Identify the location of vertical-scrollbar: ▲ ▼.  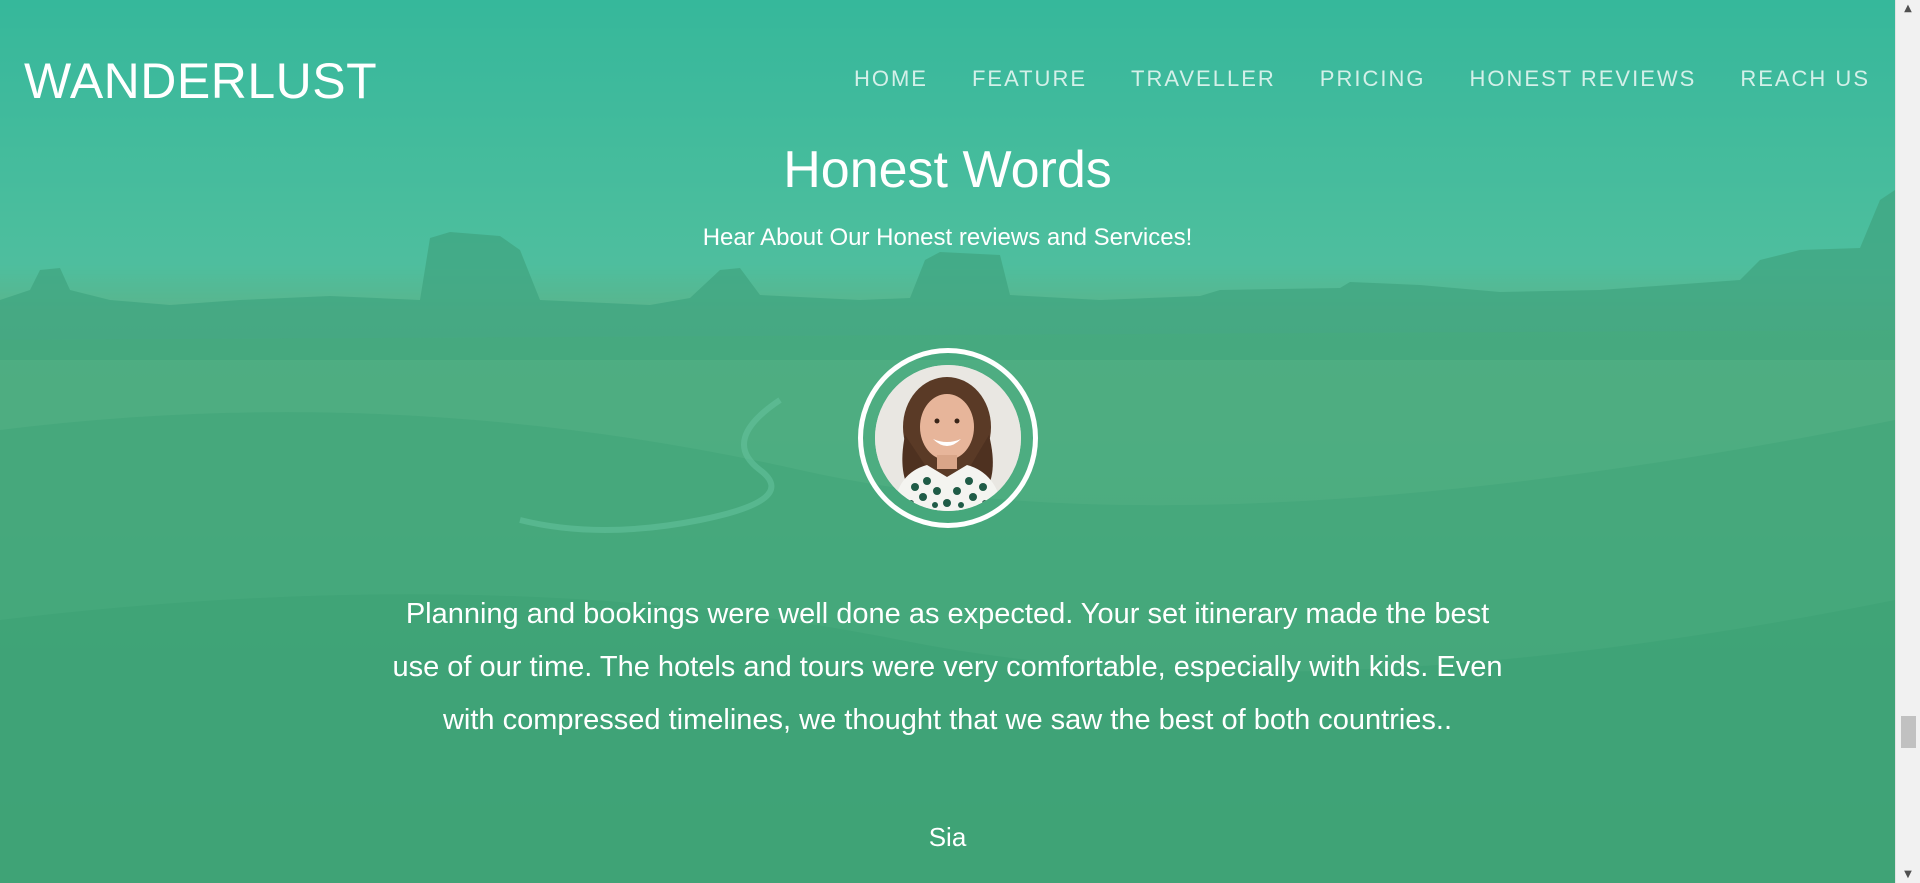
(1907, 441).